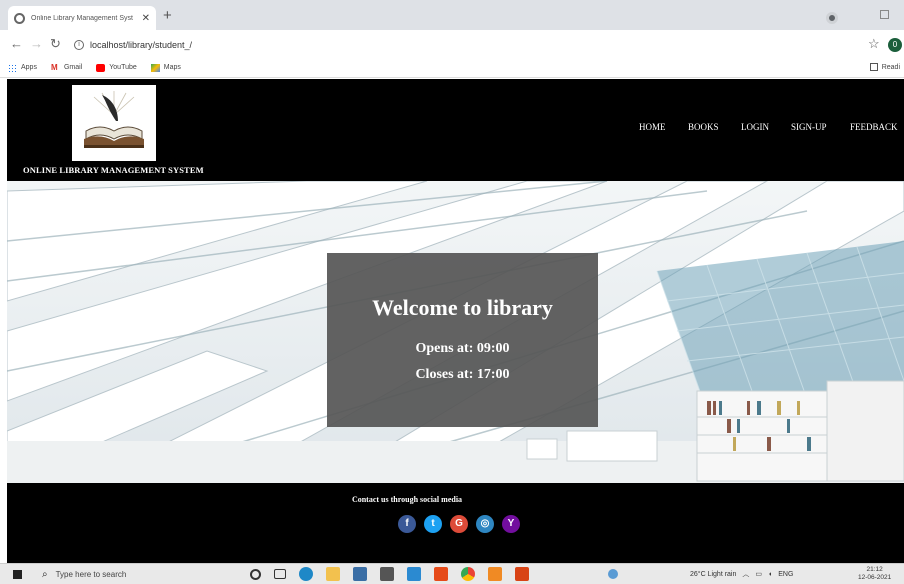  Describe the element at coordinates (360, 574) in the screenshot. I see `store-icon` at that location.